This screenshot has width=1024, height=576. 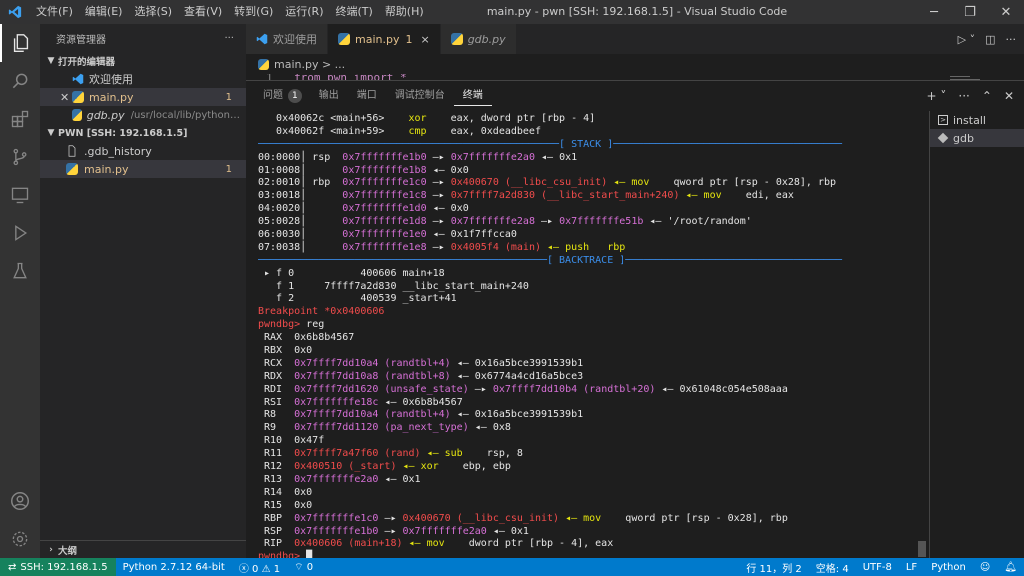 I want to click on ports-count: 0, so click(x=310, y=567).